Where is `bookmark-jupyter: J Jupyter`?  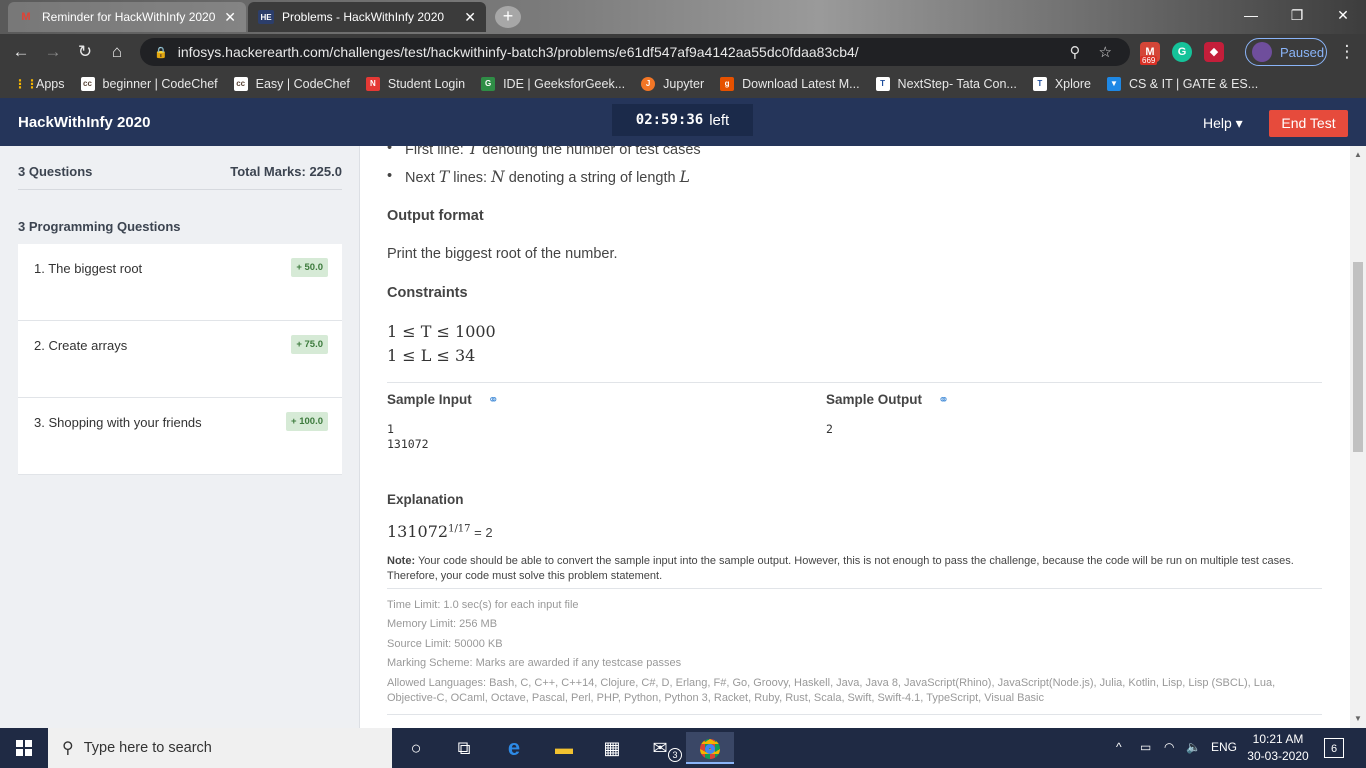
bookmark-jupyter: J Jupyter is located at coordinates (672, 84).